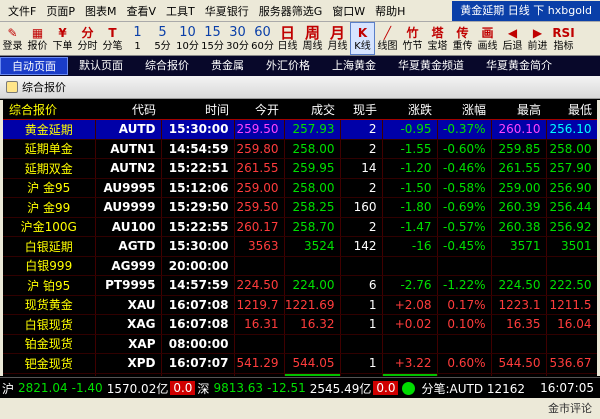 This screenshot has width=600, height=419. What do you see at coordinates (237, 38) in the screenshot?
I see `toolbar-button-9: 30 30分` at bounding box center [237, 38].